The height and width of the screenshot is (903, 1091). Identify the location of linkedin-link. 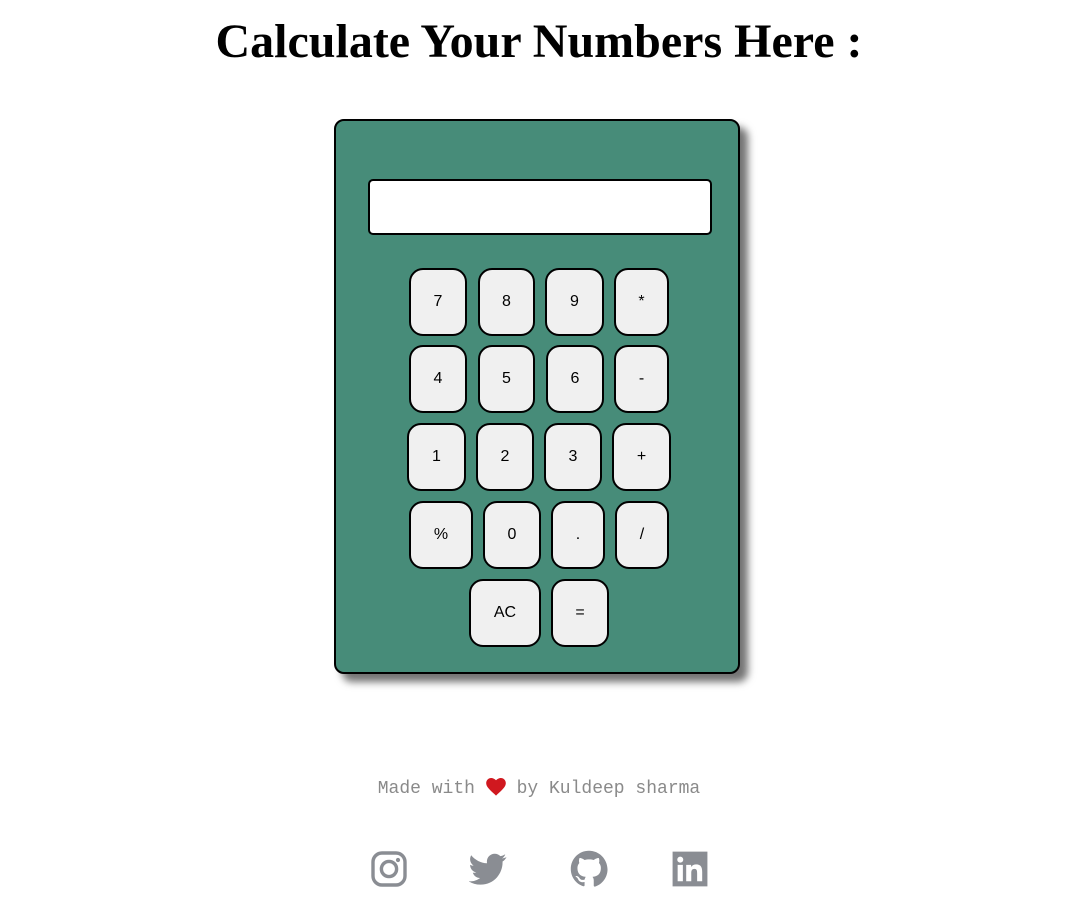
(690, 869).